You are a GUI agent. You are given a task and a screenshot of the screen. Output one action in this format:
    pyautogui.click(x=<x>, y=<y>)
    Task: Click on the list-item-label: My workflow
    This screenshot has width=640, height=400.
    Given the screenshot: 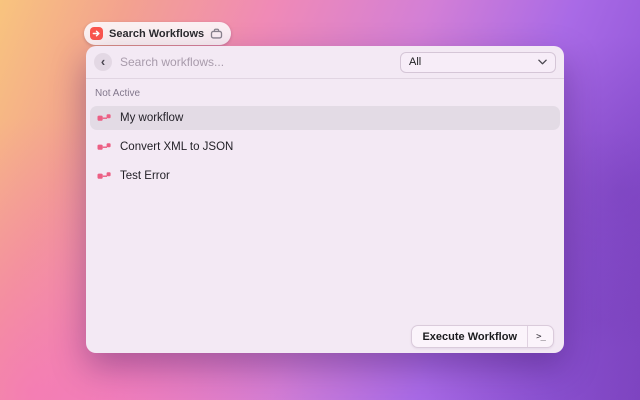 What is the action you would take?
    pyautogui.click(x=152, y=118)
    